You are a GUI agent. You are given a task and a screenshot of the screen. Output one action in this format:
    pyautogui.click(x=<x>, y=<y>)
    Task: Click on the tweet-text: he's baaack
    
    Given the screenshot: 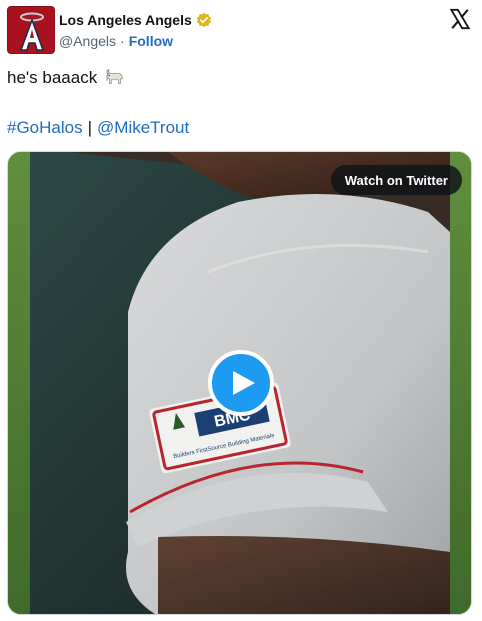 What is the action you would take?
    pyautogui.click(x=52, y=77)
    